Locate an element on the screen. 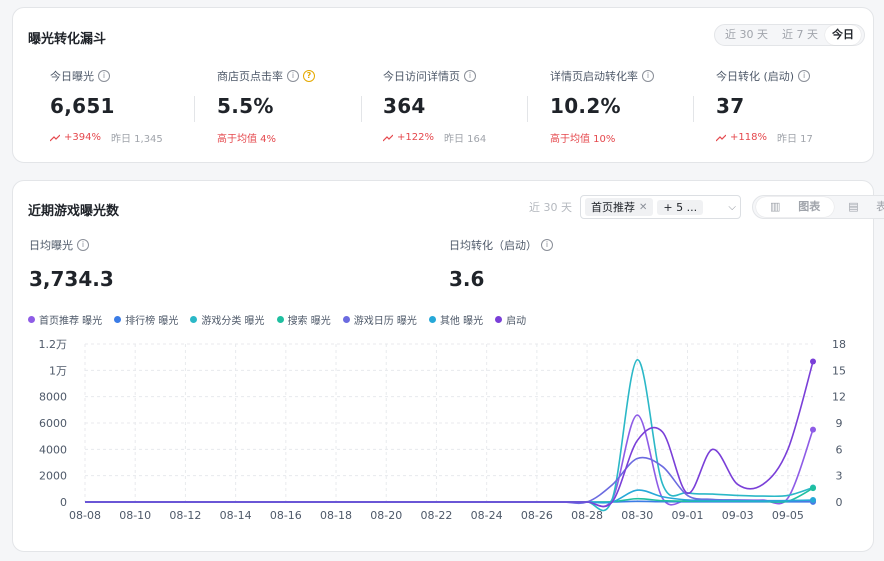 The height and width of the screenshot is (561, 884). view-toggle: ▥ 图表 ▤ 表格 is located at coordinates (818, 207).